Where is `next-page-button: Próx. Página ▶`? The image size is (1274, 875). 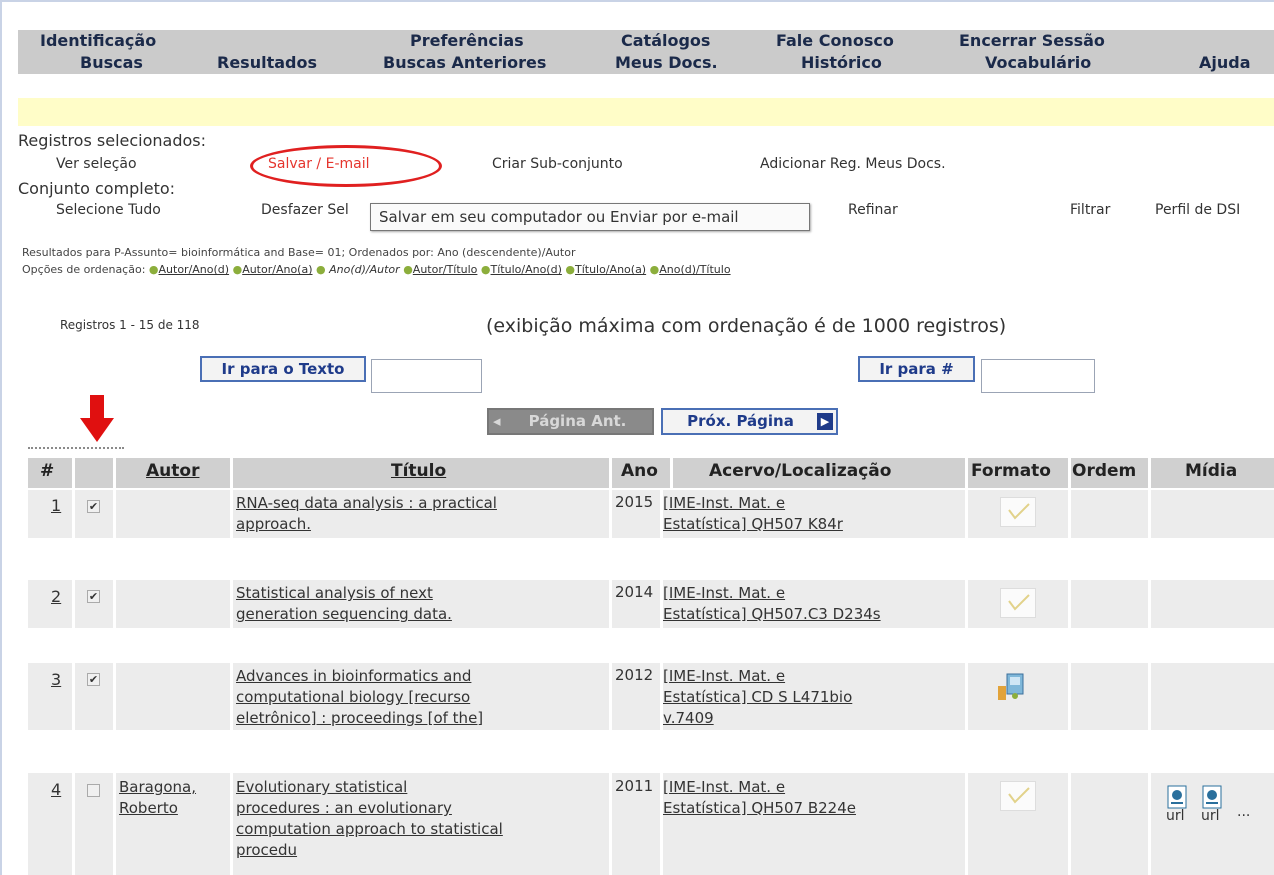 next-page-button: Próx. Página ▶ is located at coordinates (749, 421).